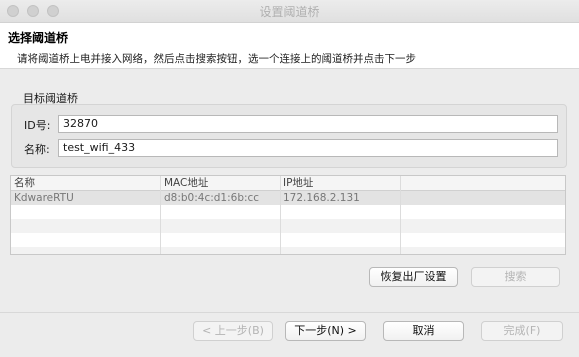 The height and width of the screenshot is (357, 579). What do you see at coordinates (423, 331) in the screenshot?
I see `cancel-button: 取消` at bounding box center [423, 331].